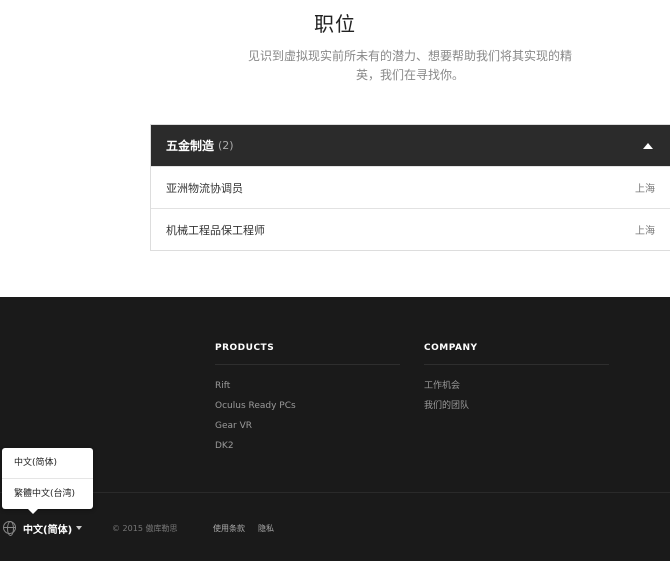 This screenshot has width=670, height=561. What do you see at coordinates (410, 145) in the screenshot?
I see `department-header: 五金制造 (2)` at bounding box center [410, 145].